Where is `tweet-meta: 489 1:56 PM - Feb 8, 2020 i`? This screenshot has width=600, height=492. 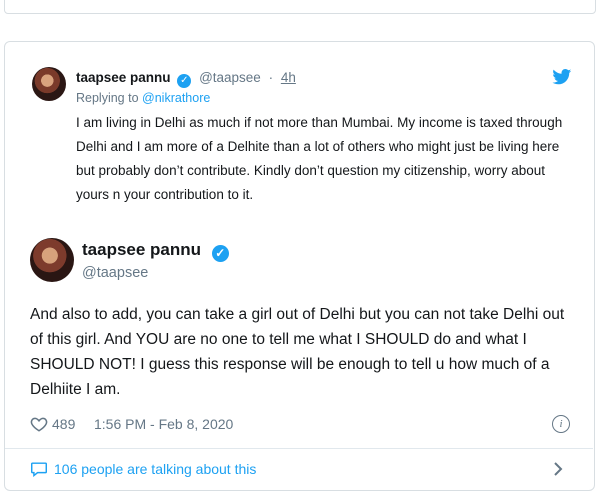 tweet-meta: 489 1:56 PM - Feb 8, 2020 i is located at coordinates (302, 425).